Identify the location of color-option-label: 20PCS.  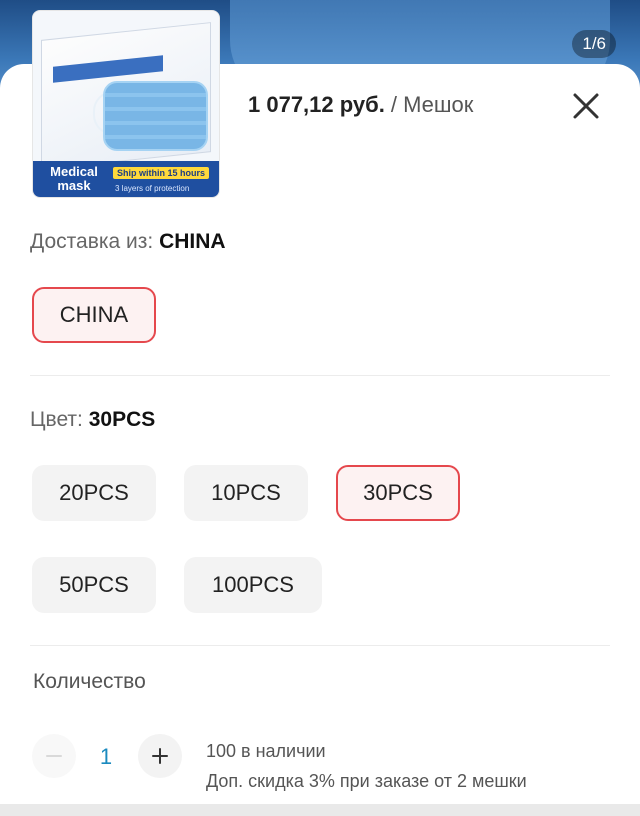
(94, 492).